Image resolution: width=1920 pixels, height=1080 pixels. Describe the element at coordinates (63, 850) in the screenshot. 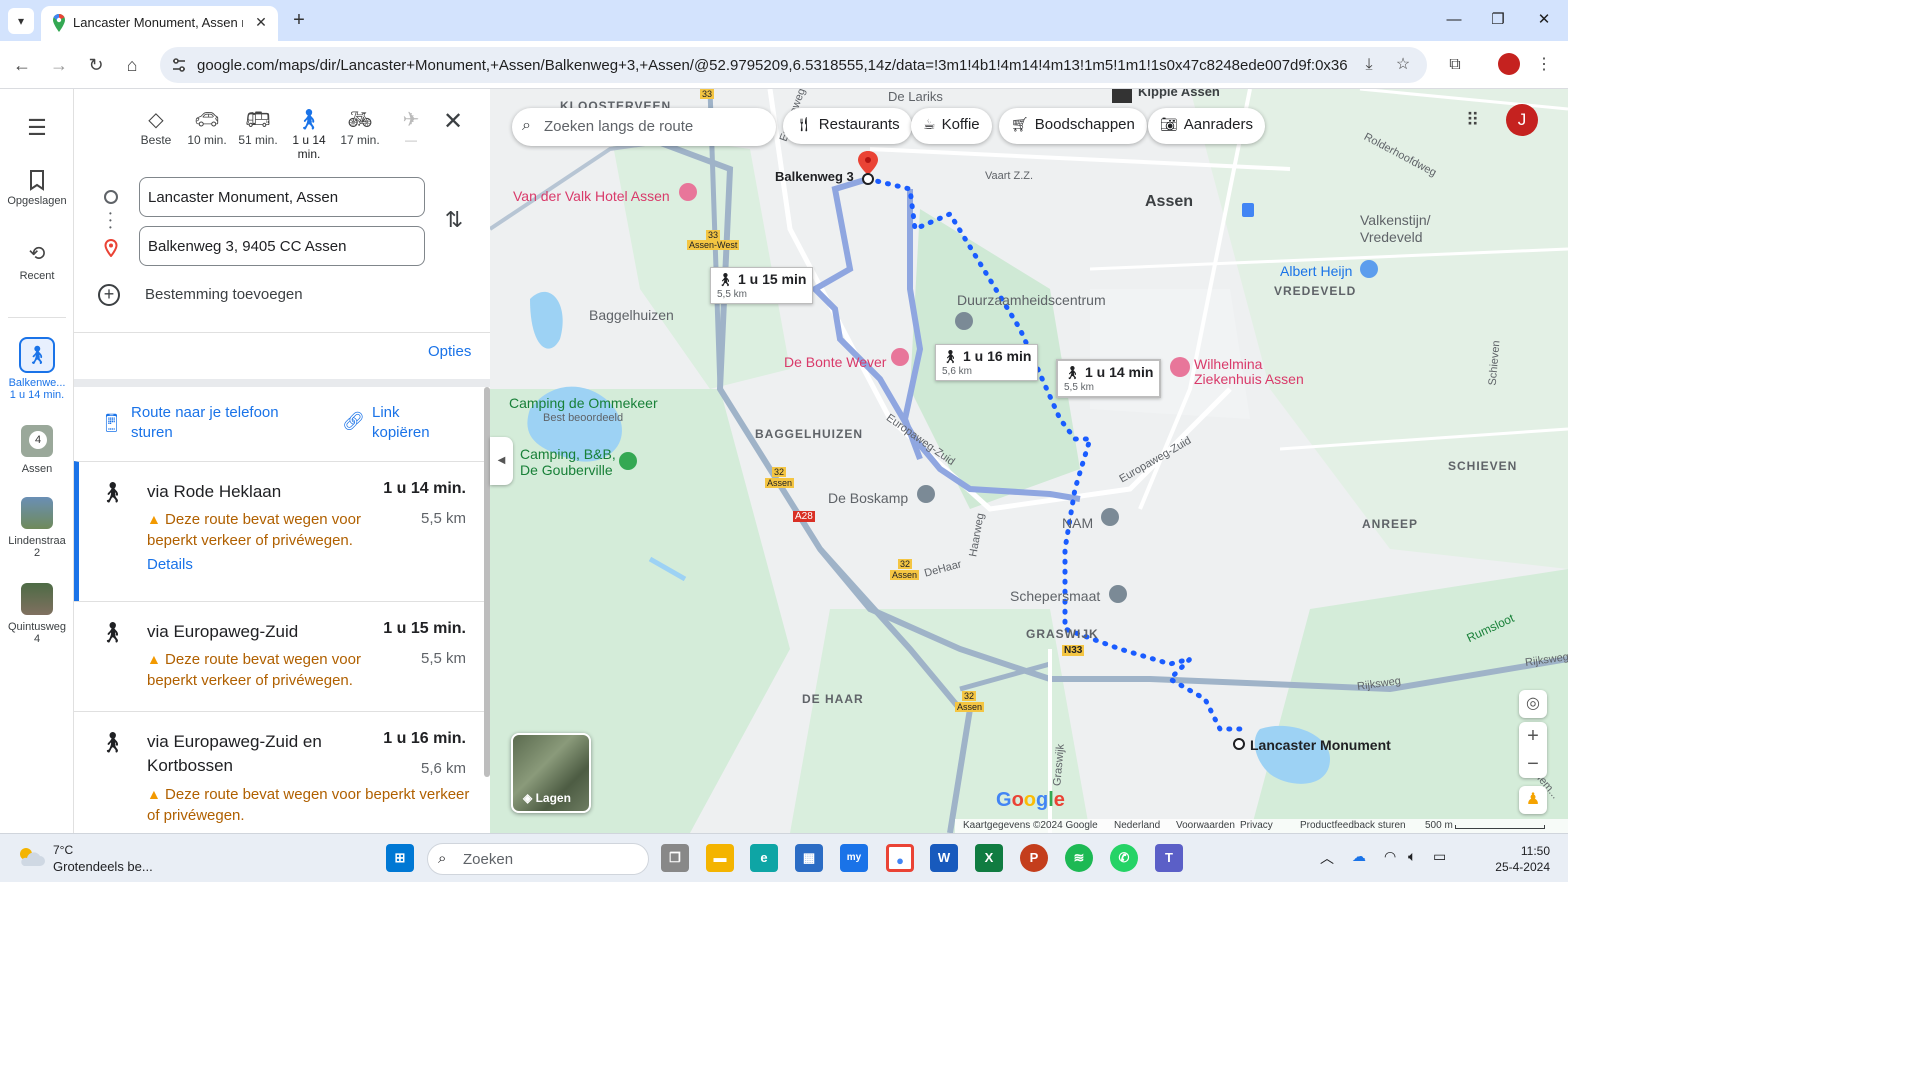

I see `weather-temperature: 7°C` at that location.